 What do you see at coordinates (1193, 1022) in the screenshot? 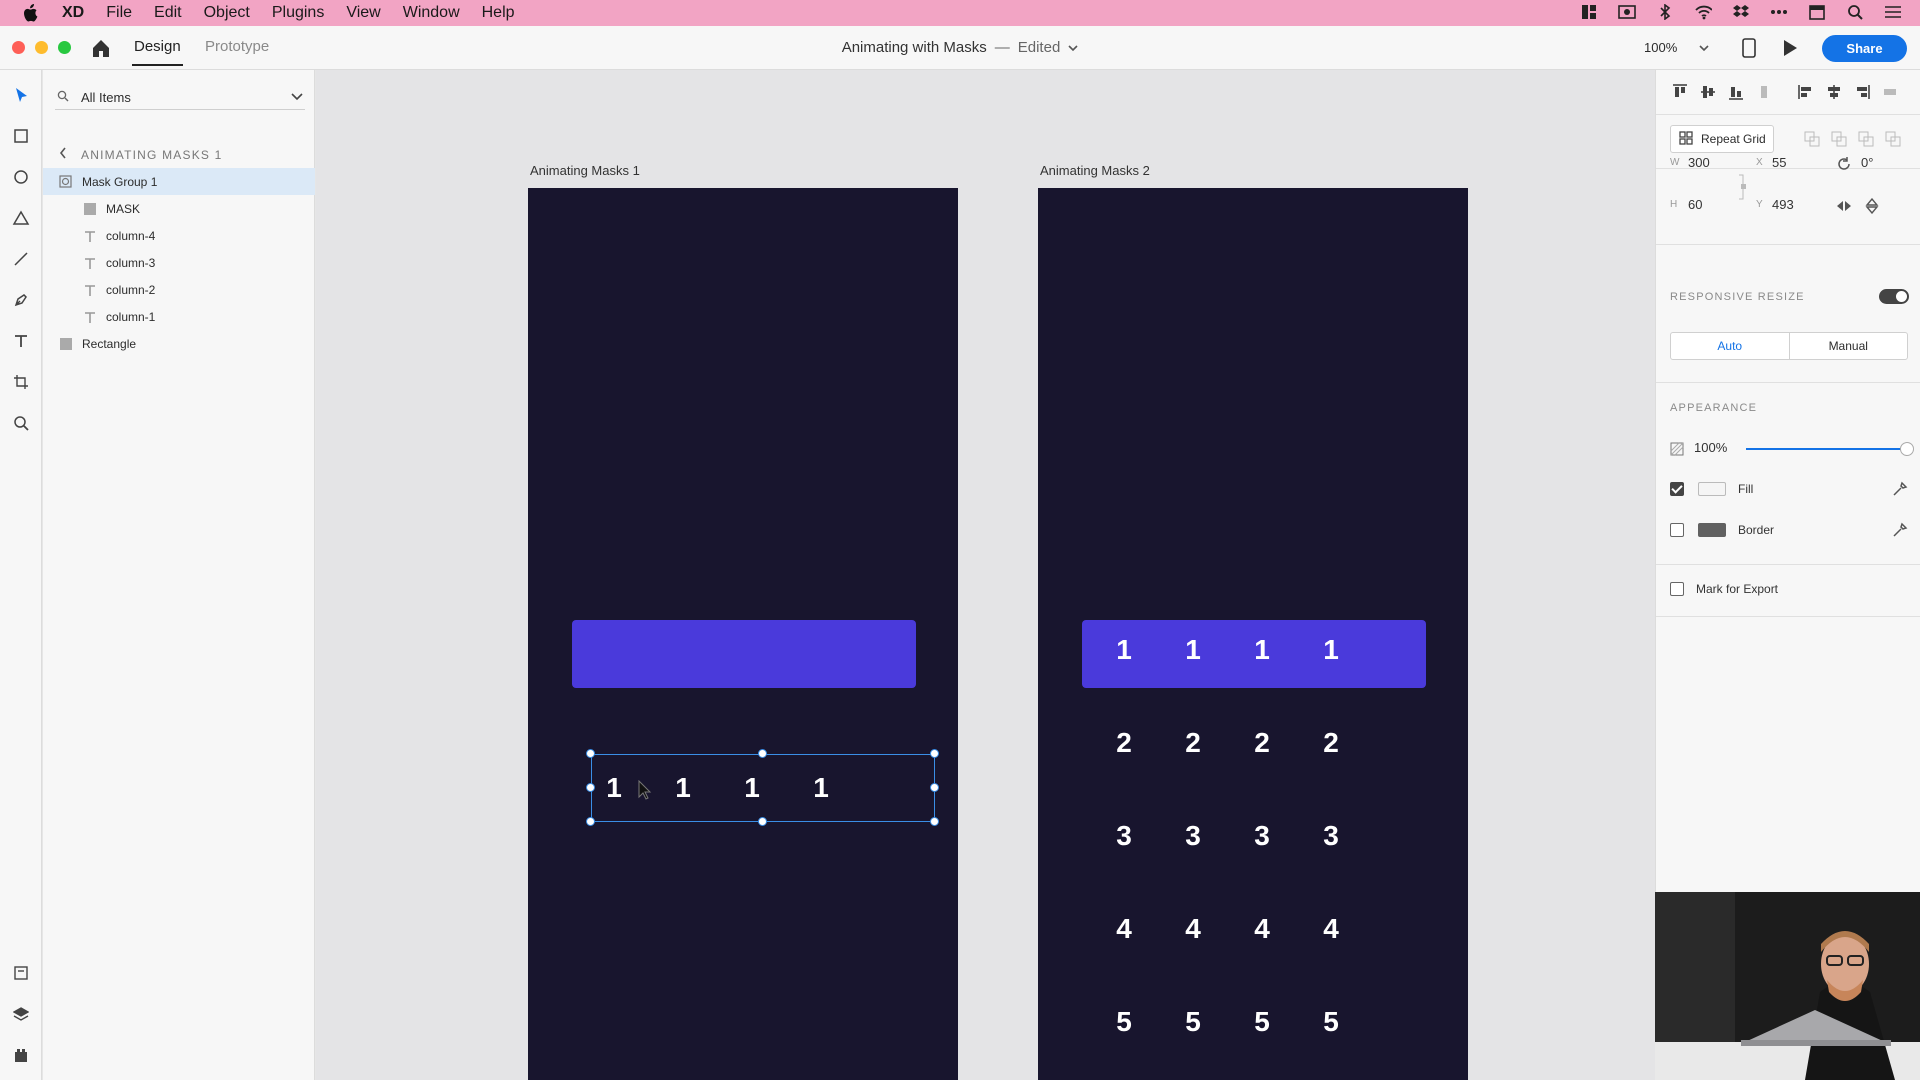
I see `grid-number-r5-c2: 5` at bounding box center [1193, 1022].